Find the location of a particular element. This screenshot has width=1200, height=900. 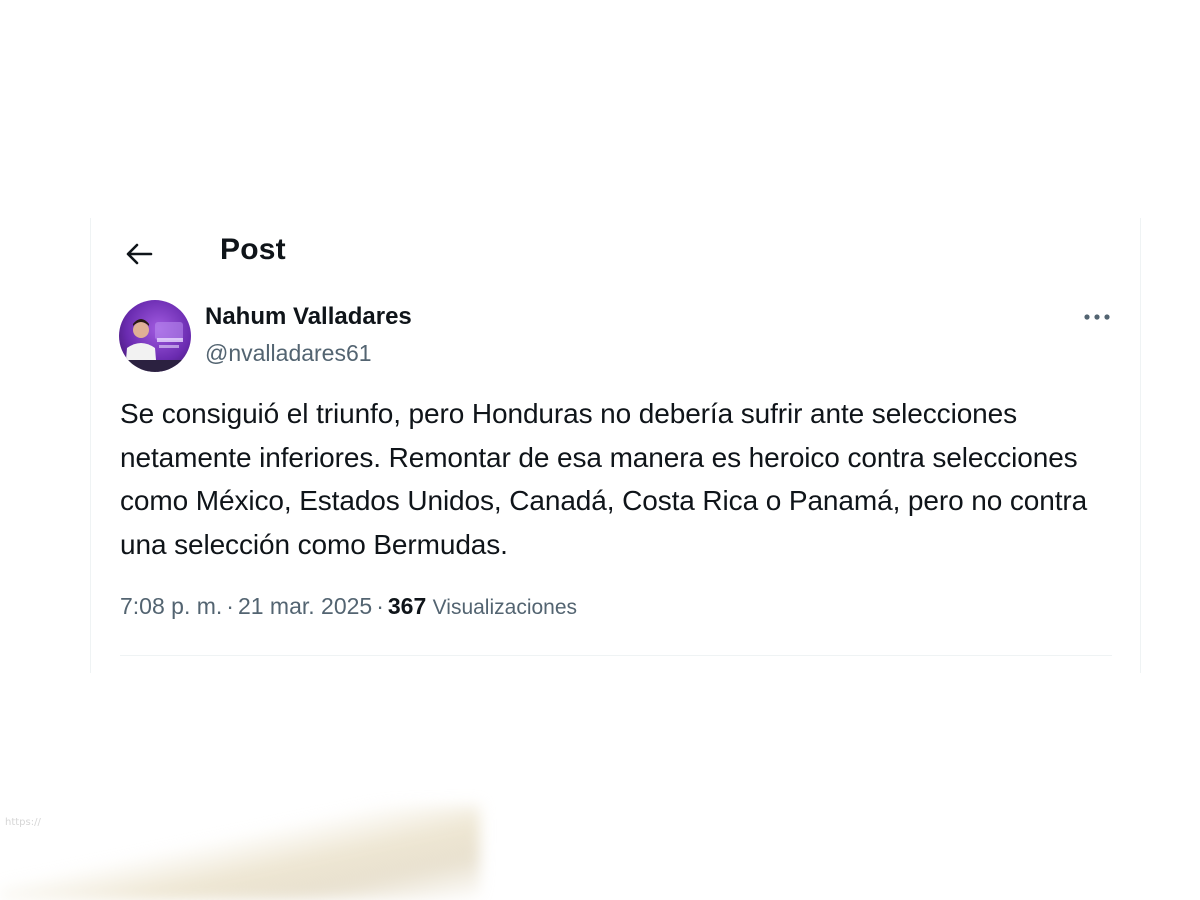

profile-photo is located at coordinates (155, 336).